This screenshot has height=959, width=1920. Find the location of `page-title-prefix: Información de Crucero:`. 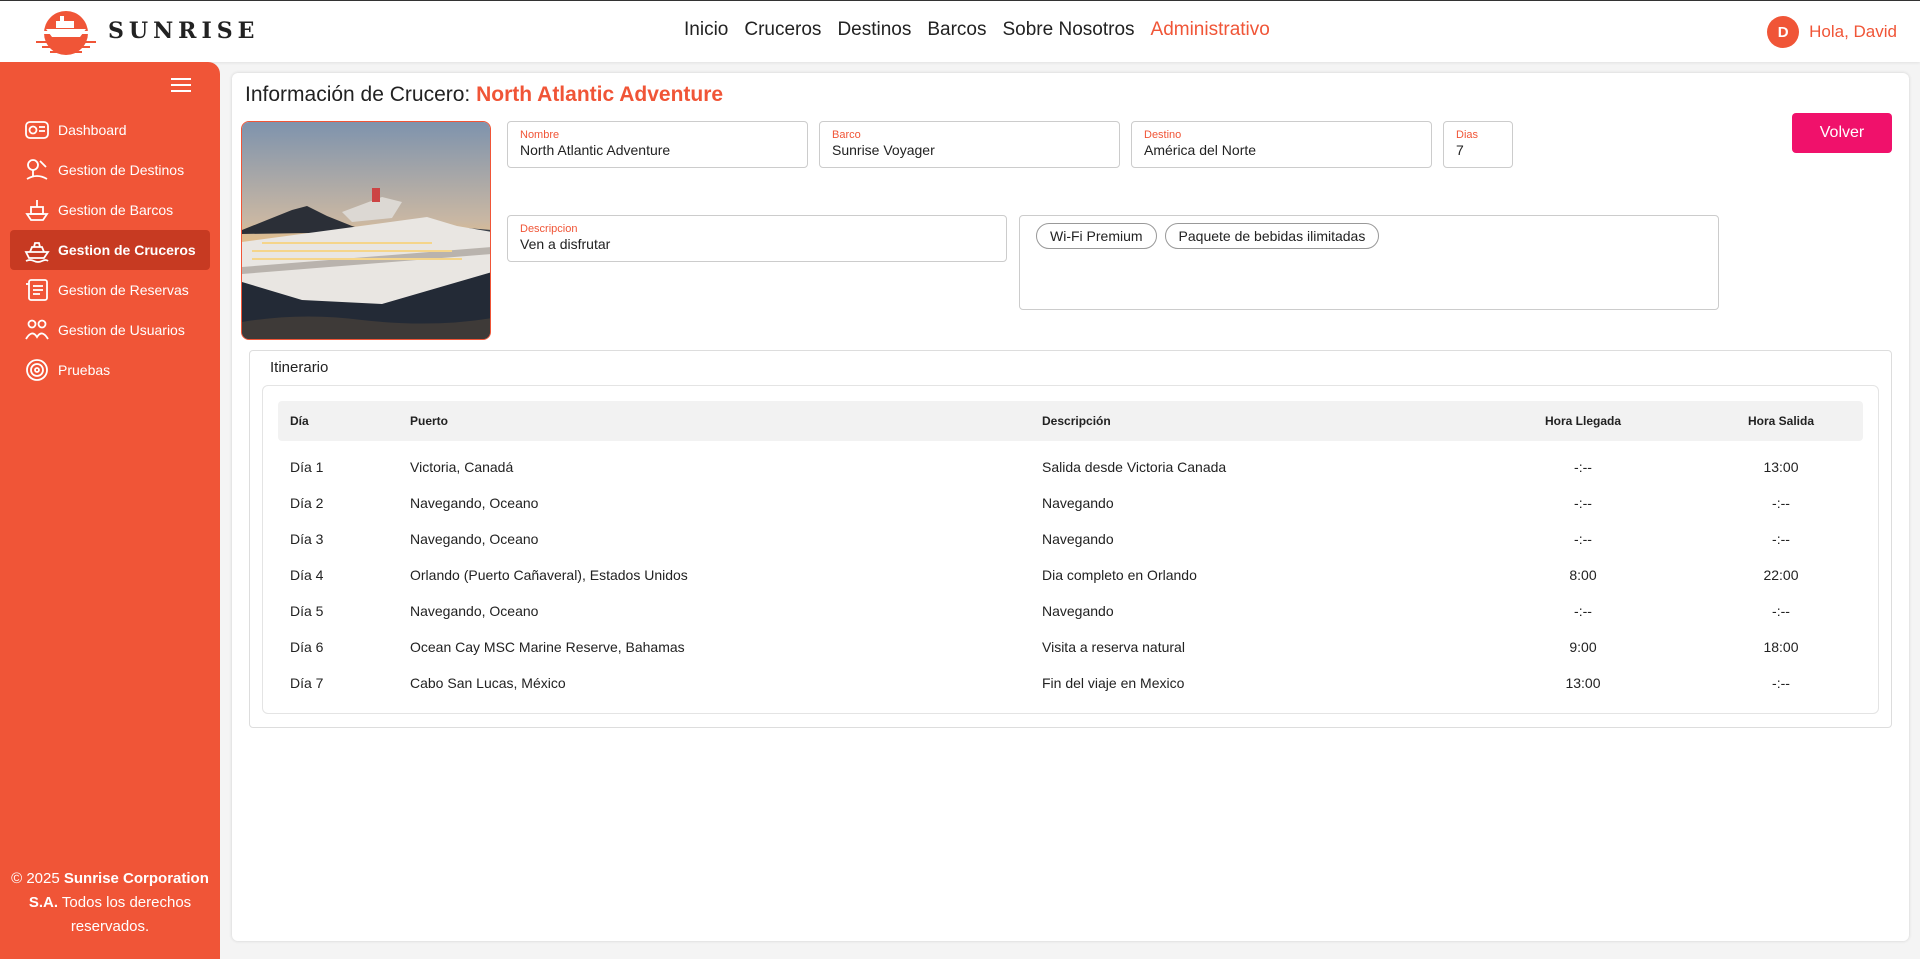

page-title-prefix: Información de Crucero: is located at coordinates (361, 94).